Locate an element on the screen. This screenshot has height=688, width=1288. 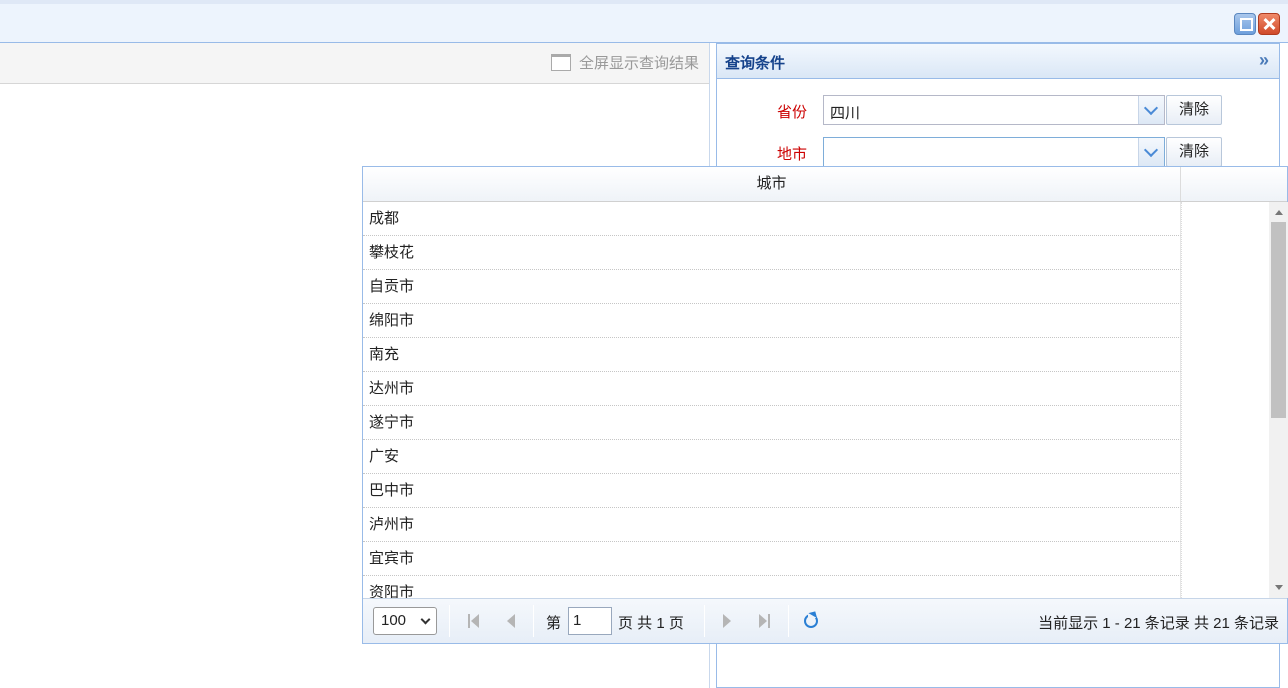
grid-header: 城市 is located at coordinates (825, 184).